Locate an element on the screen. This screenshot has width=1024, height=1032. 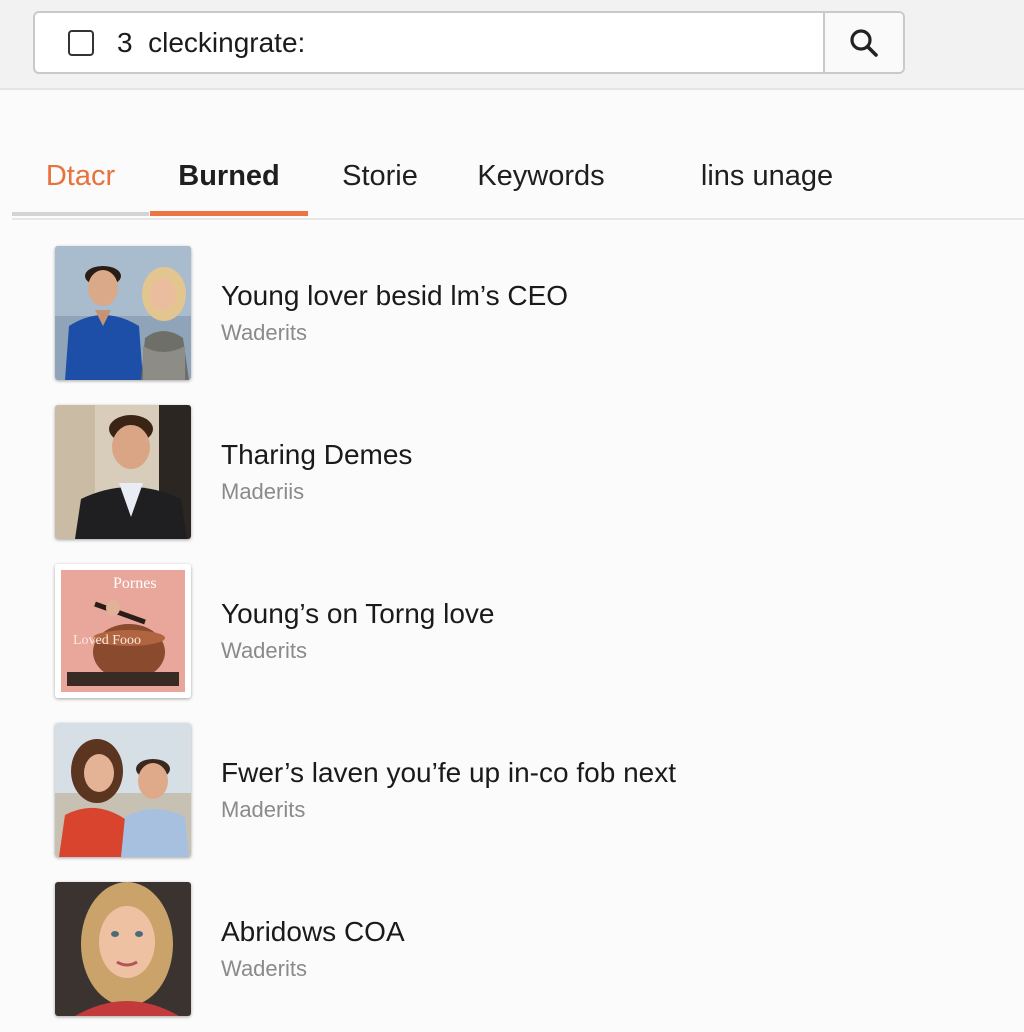
item-subtitle: Maderits is located at coordinates (263, 809).